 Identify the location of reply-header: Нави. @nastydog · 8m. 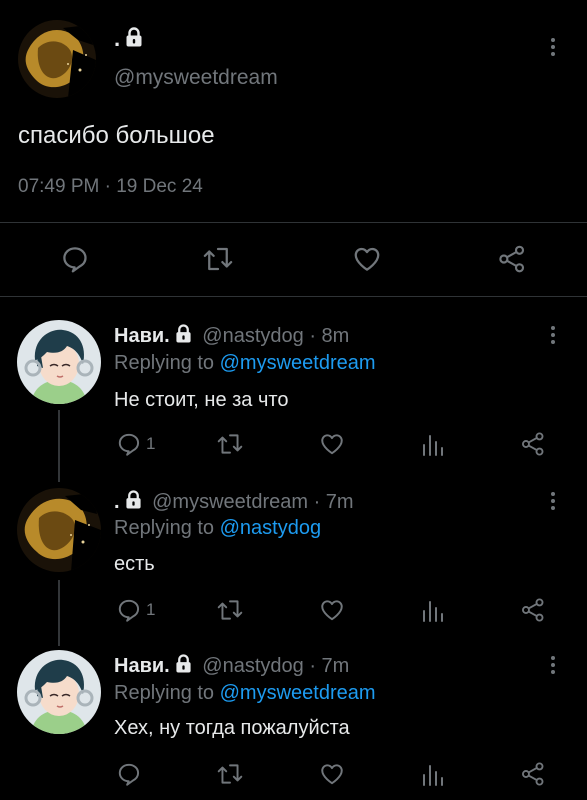
(231, 336).